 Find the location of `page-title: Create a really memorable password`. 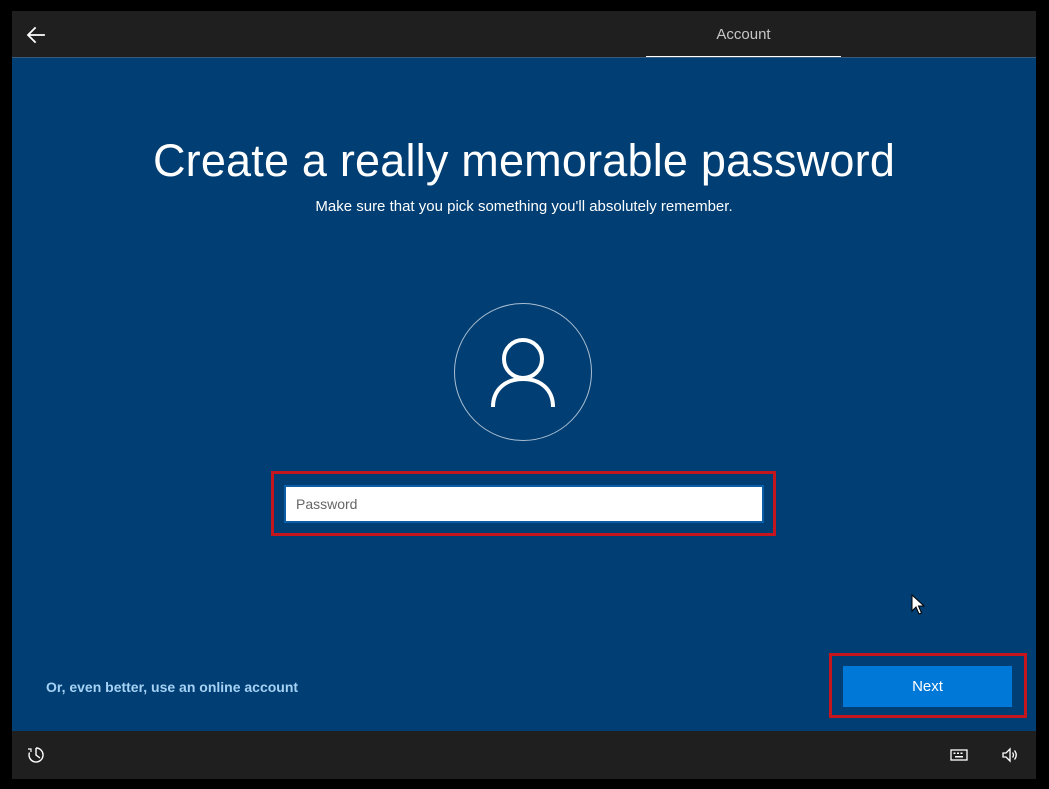

page-title: Create a really memorable password is located at coordinates (524, 160).